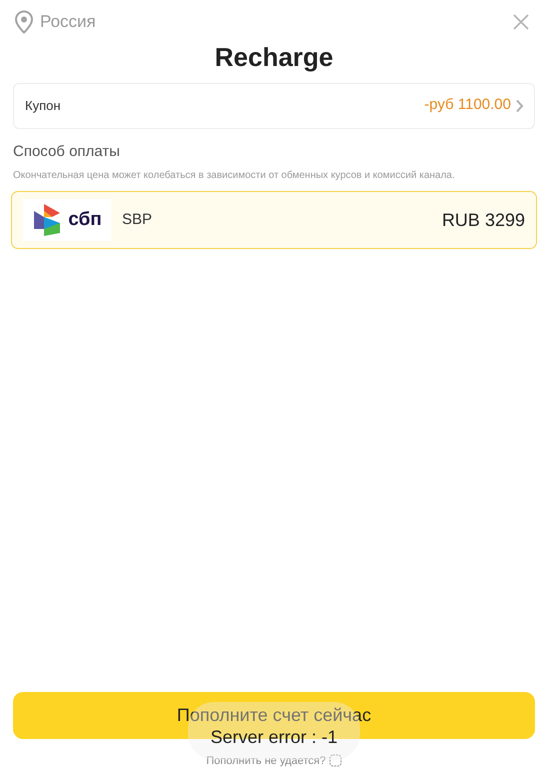 The image size is (548, 774). I want to click on location-pin-icon, so click(24, 22).